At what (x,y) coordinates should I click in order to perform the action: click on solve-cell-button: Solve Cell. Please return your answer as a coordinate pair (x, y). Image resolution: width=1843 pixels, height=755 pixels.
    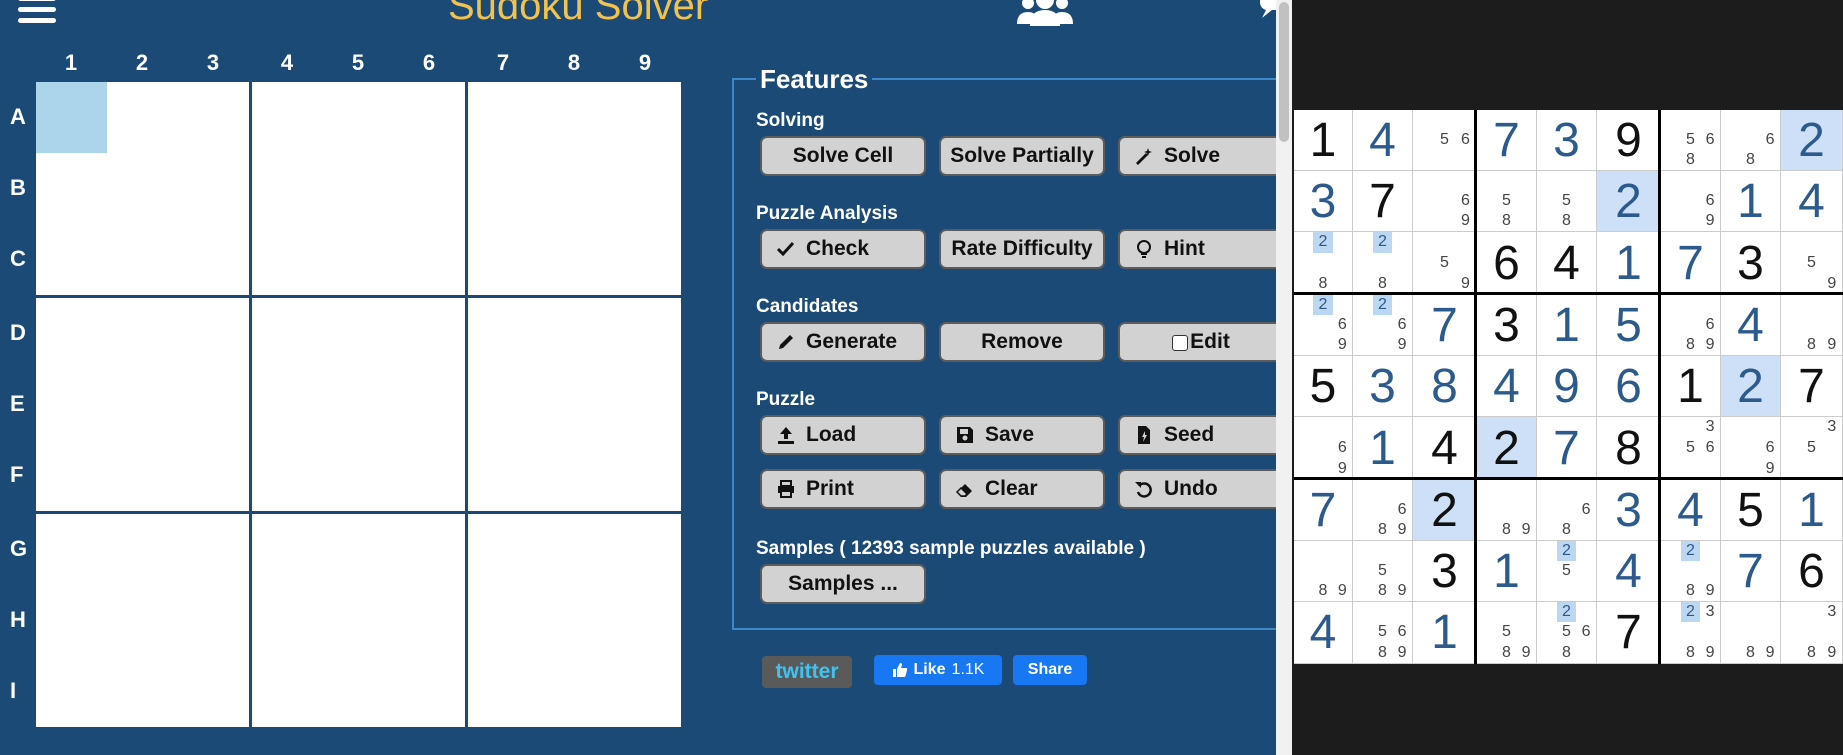
    Looking at the image, I should click on (843, 156).